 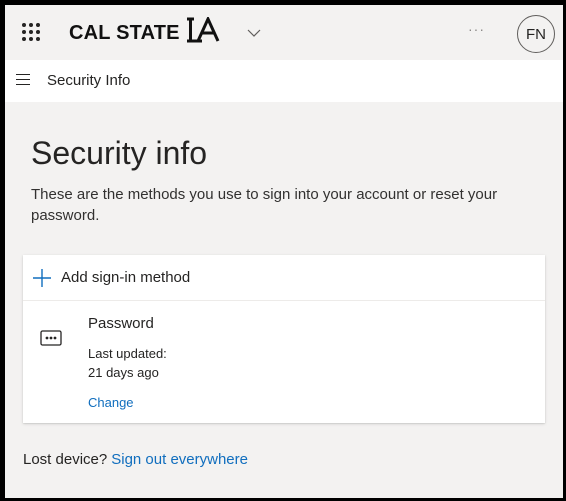 I want to click on add-sign-in-method-label: Add sign-in method, so click(x=126, y=277).